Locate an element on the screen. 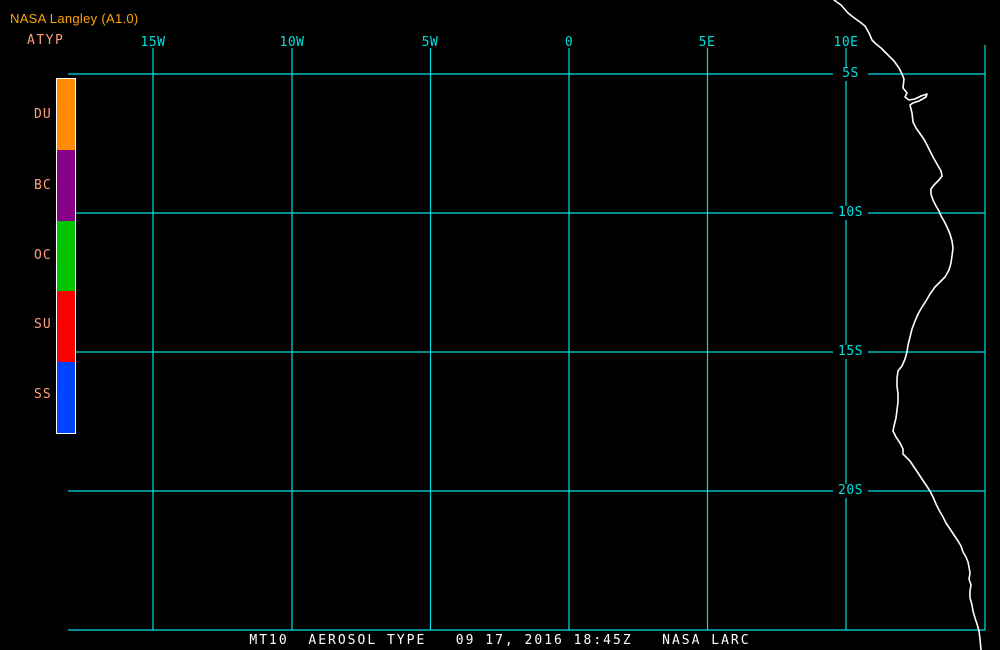 This screenshot has width=1000, height=650. aerosol-type-colorbar is located at coordinates (66, 256).